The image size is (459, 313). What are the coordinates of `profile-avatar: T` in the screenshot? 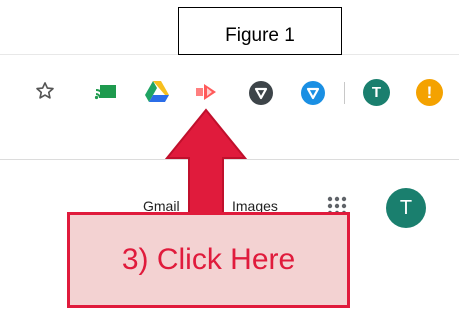 It's located at (376, 92).